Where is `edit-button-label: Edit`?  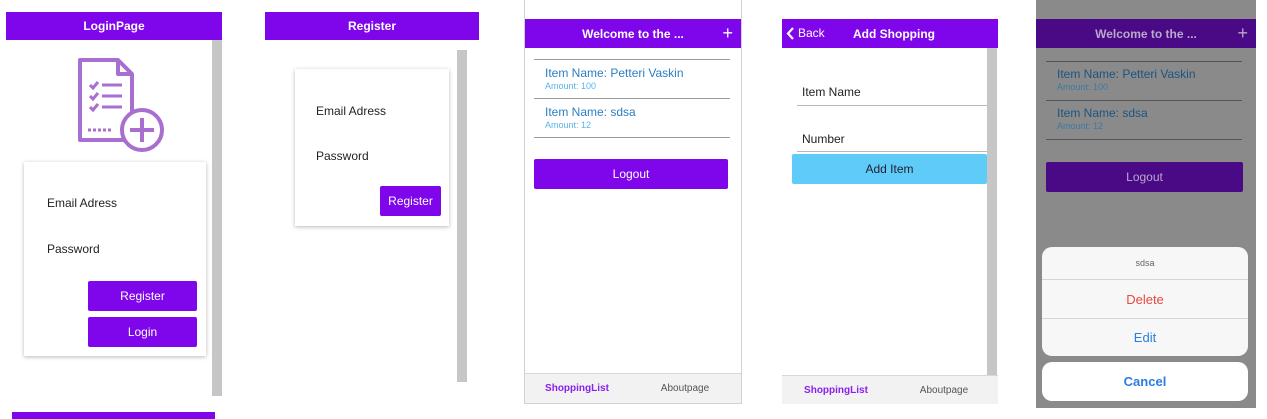
edit-button-label: Edit is located at coordinates (1145, 337).